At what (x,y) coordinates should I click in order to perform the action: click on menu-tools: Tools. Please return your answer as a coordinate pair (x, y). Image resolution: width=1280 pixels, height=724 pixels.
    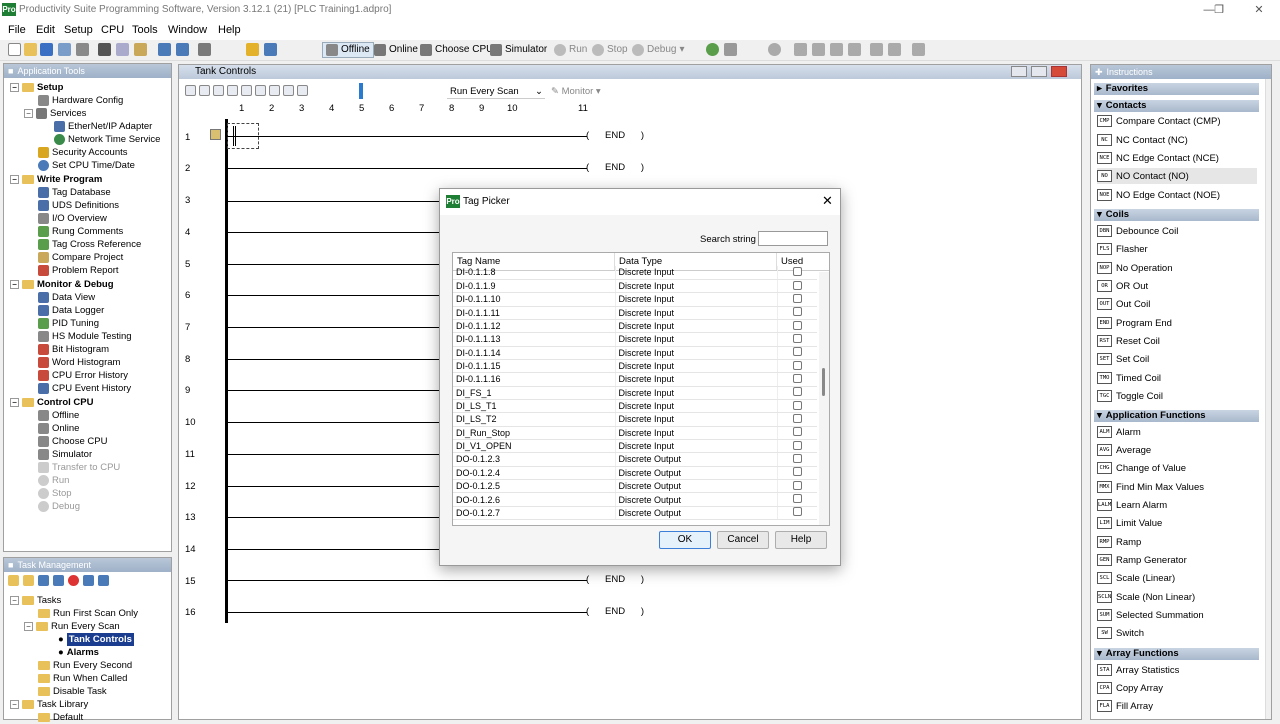
    Looking at the image, I should click on (145, 30).